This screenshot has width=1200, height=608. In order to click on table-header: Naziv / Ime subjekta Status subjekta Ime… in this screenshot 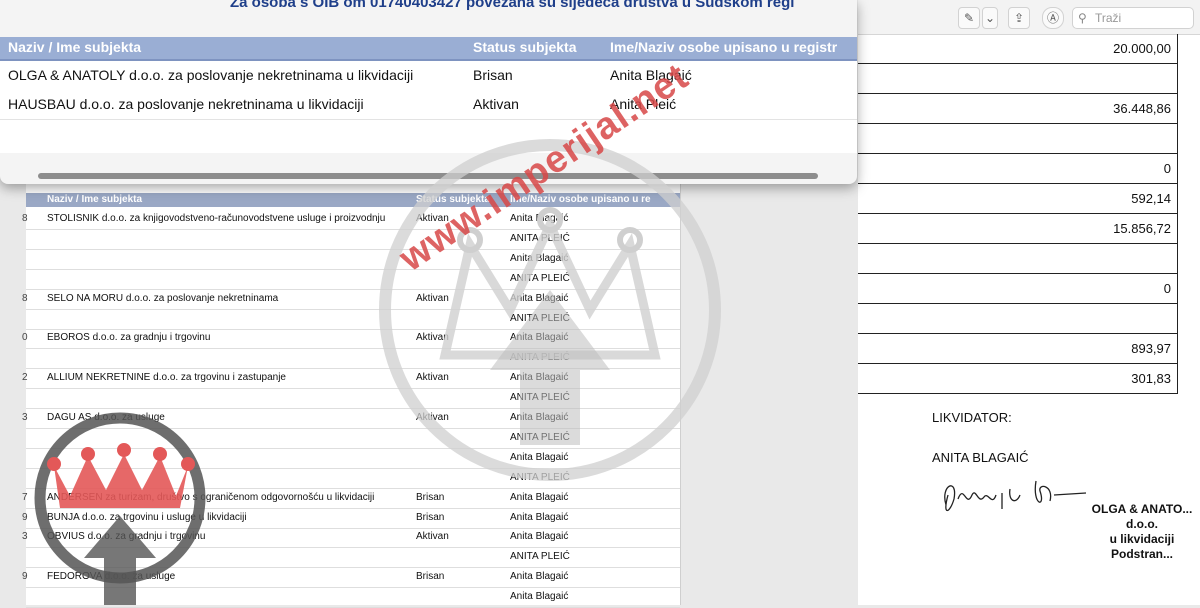, I will do `click(353, 200)`.